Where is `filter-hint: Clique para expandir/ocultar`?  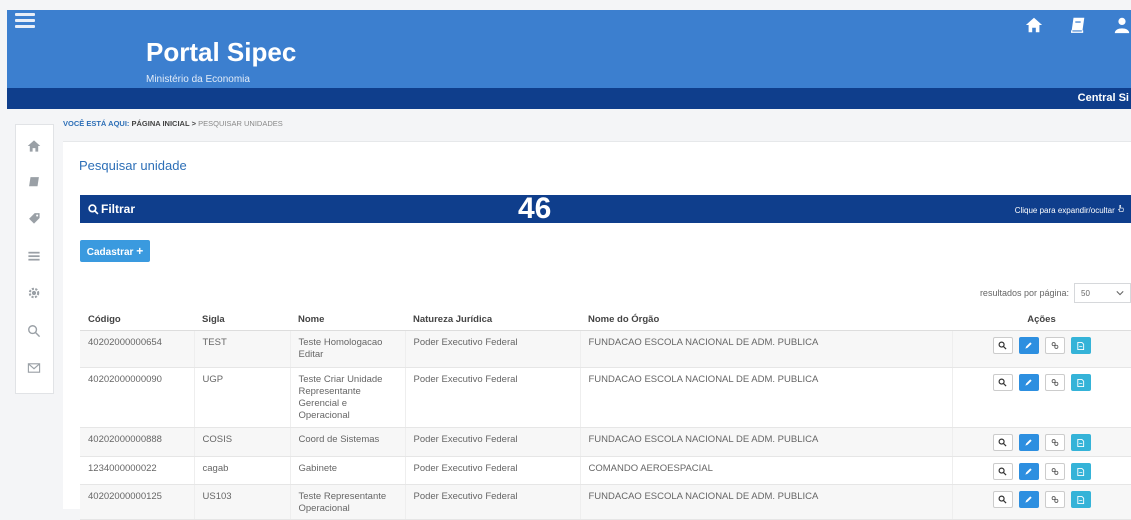 filter-hint: Clique para expandir/ocultar is located at coordinates (1070, 209).